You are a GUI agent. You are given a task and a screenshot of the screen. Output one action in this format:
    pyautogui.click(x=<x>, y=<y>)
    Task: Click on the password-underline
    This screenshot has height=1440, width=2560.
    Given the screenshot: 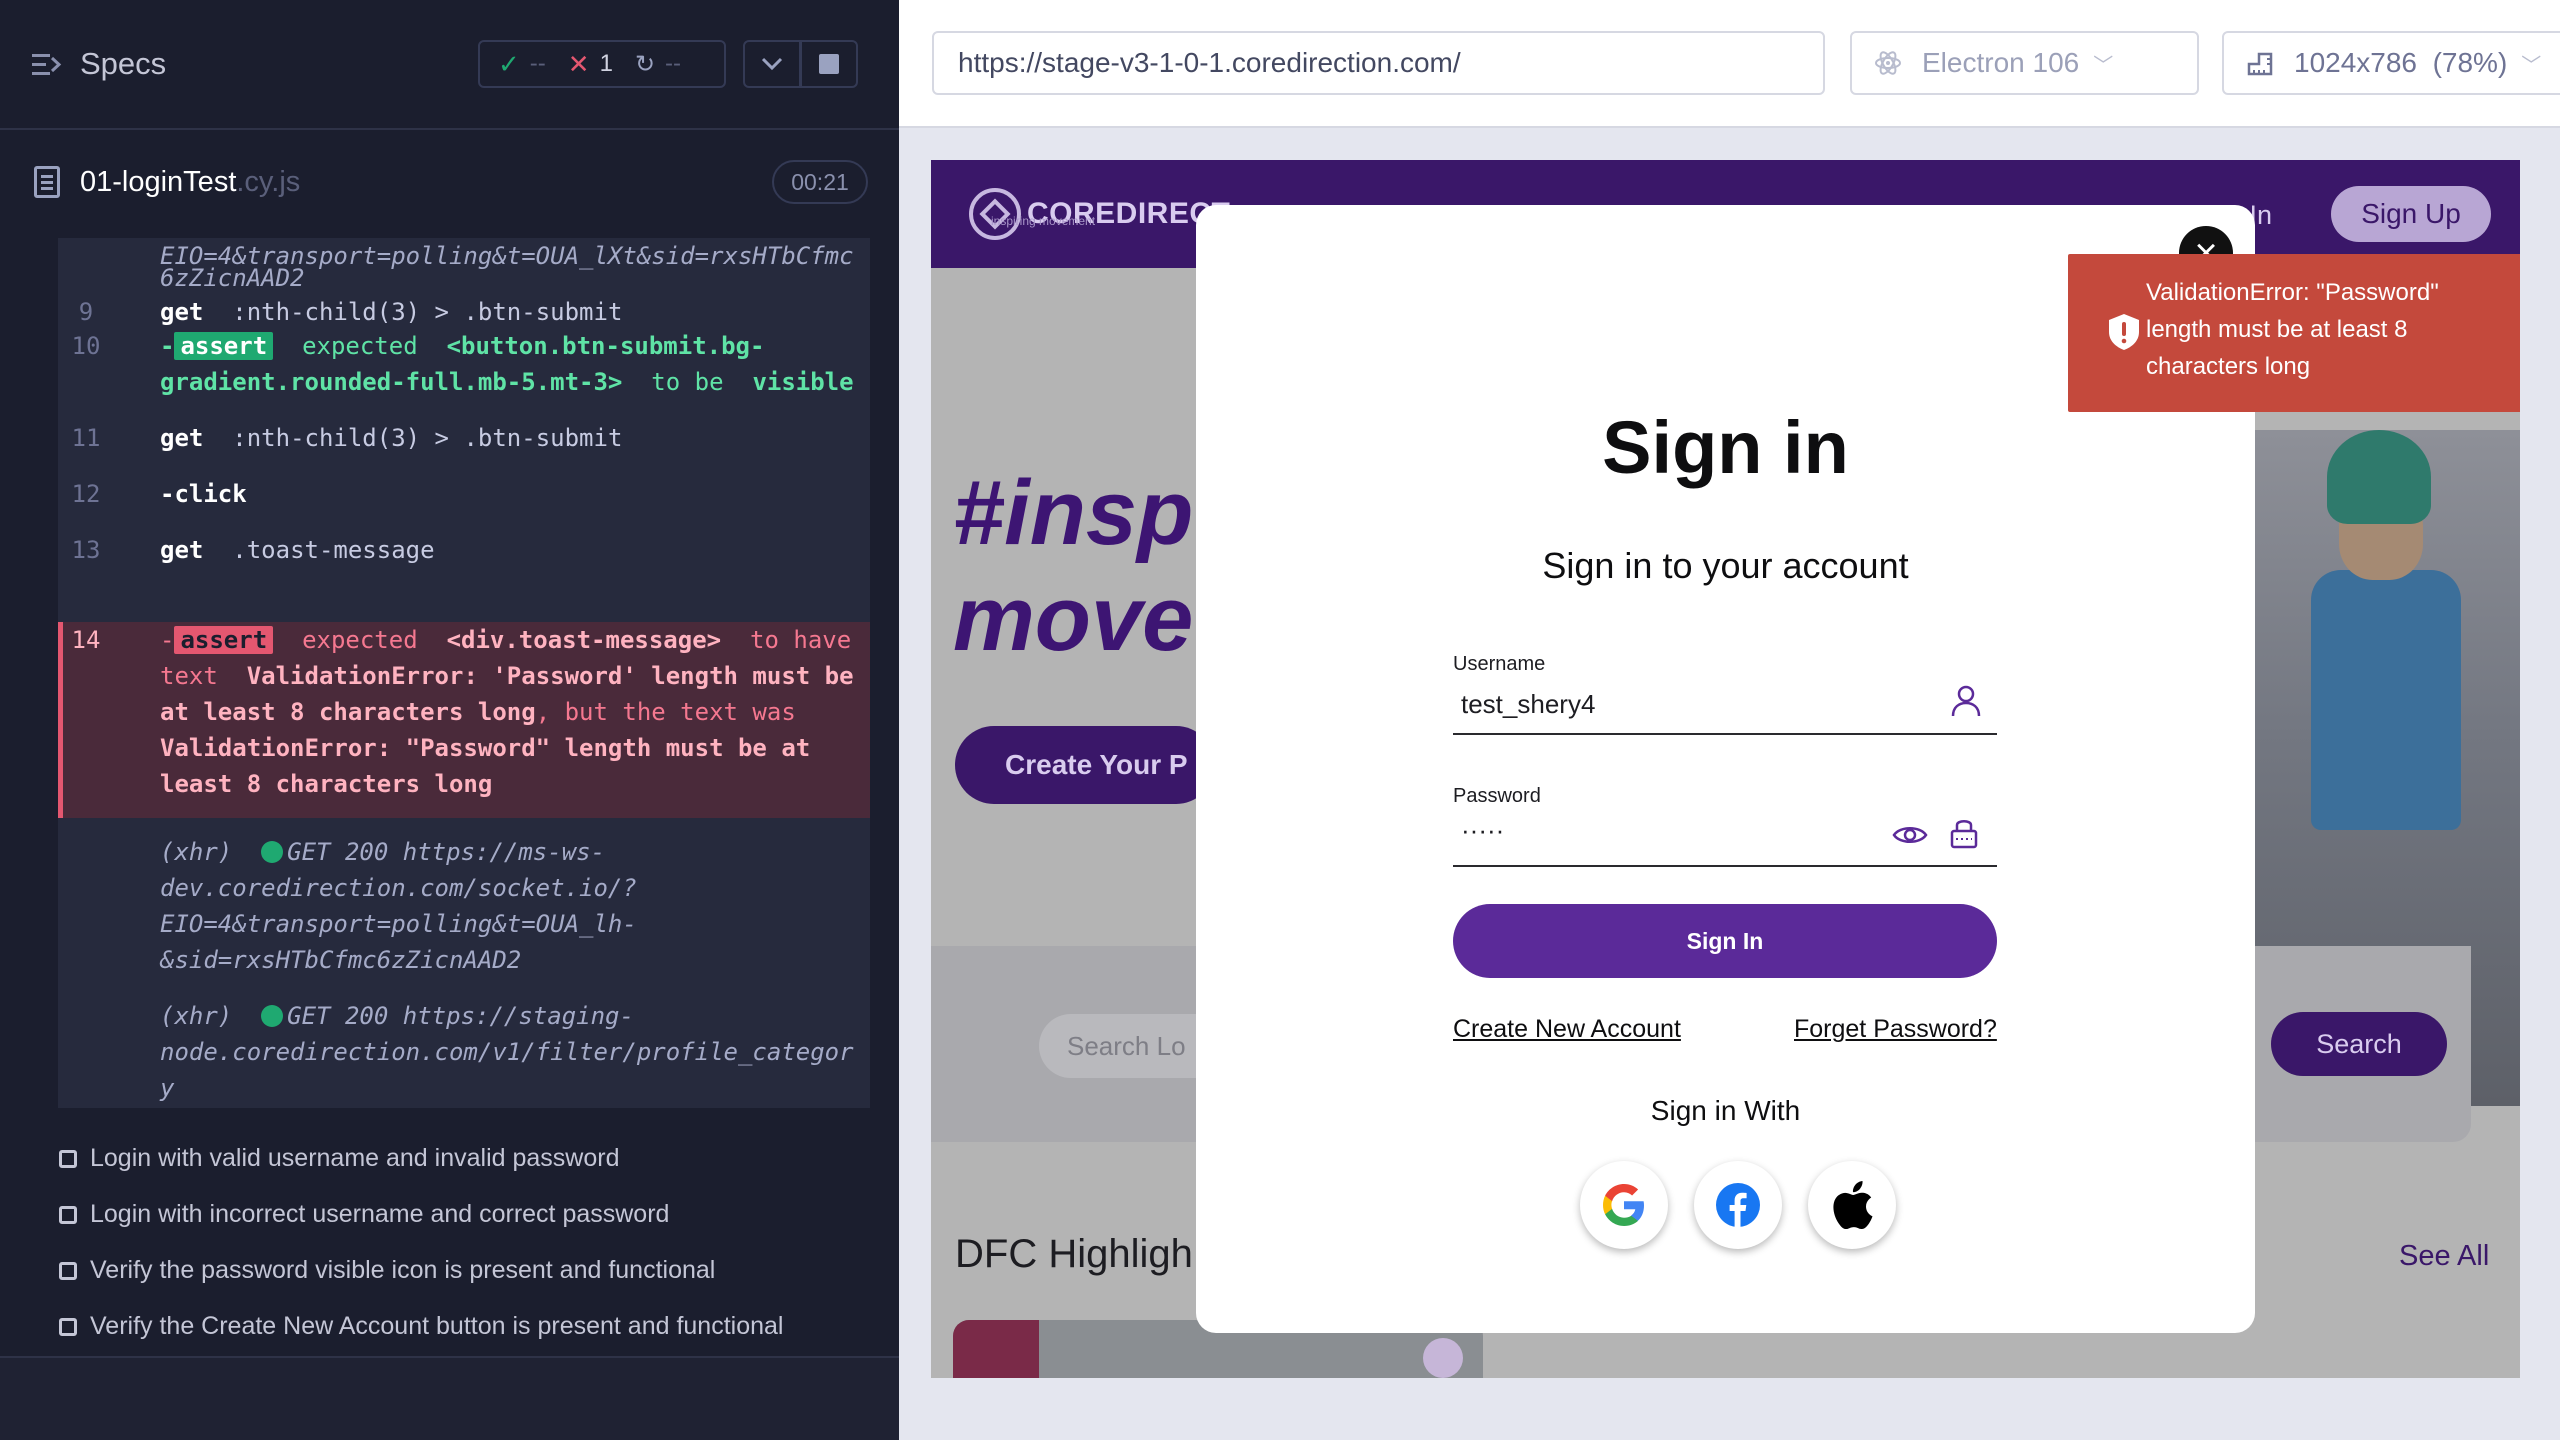 What is the action you would take?
    pyautogui.click(x=1725, y=866)
    